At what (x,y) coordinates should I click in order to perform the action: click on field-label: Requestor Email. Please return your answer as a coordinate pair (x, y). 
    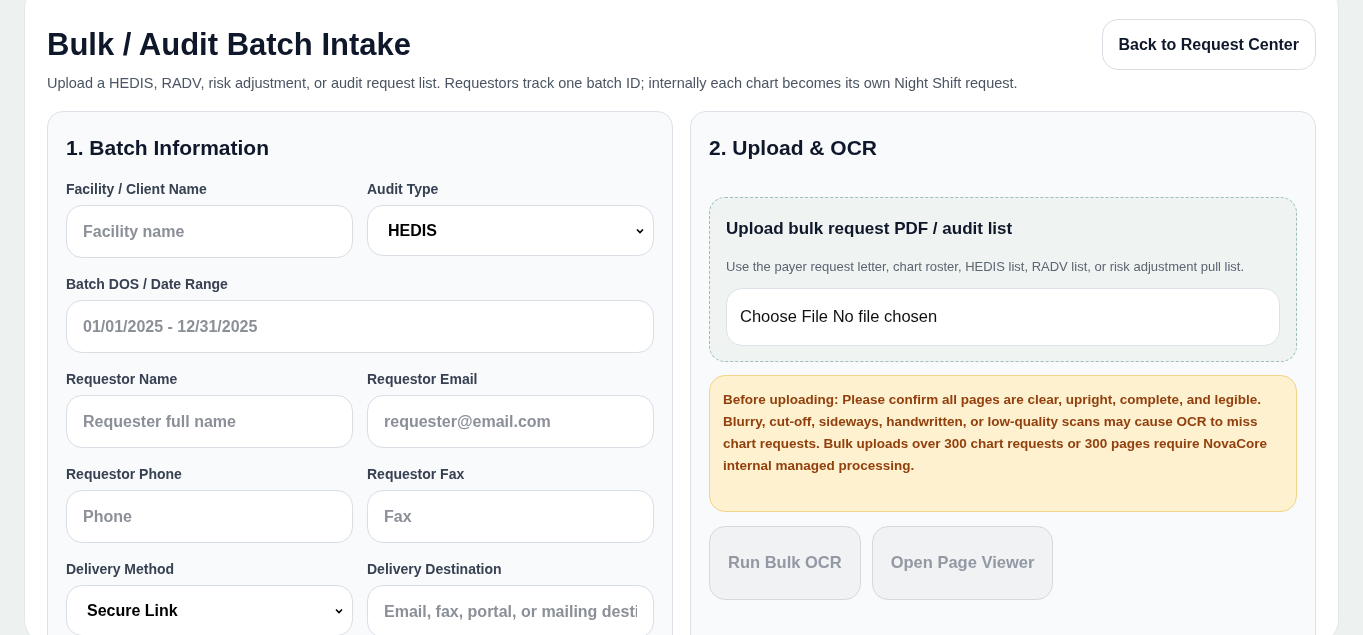
    Looking at the image, I should click on (423, 379).